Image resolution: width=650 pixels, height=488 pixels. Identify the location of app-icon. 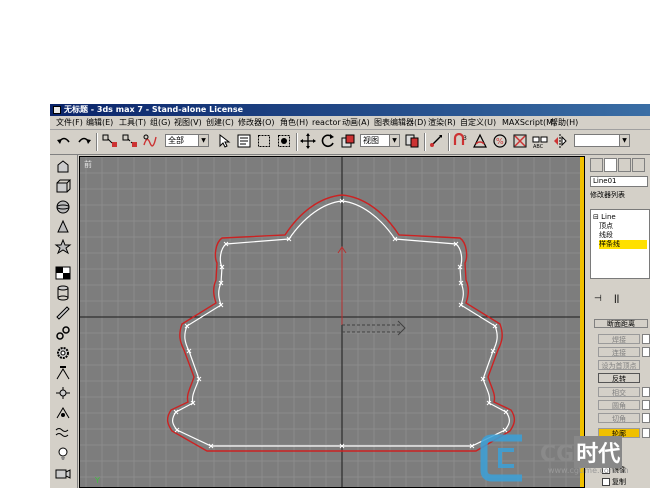
(57, 110).